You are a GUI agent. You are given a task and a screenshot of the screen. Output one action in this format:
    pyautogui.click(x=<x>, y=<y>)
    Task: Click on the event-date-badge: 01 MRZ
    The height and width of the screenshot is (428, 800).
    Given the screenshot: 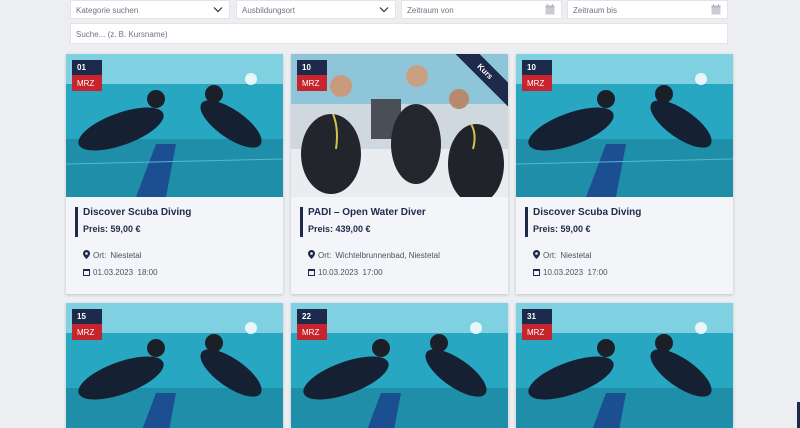 What is the action you would take?
    pyautogui.click(x=87, y=75)
    